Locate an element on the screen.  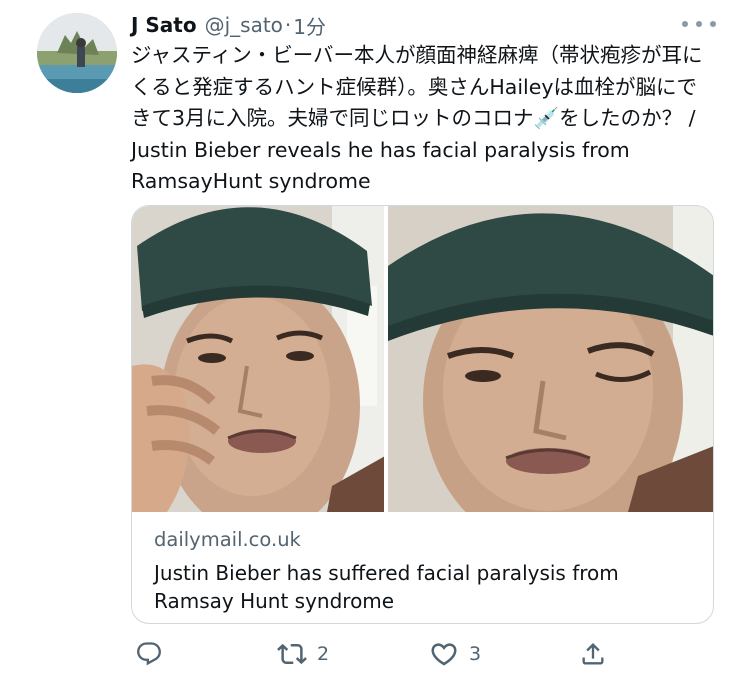
retweet-count: 2 is located at coordinates (323, 654).